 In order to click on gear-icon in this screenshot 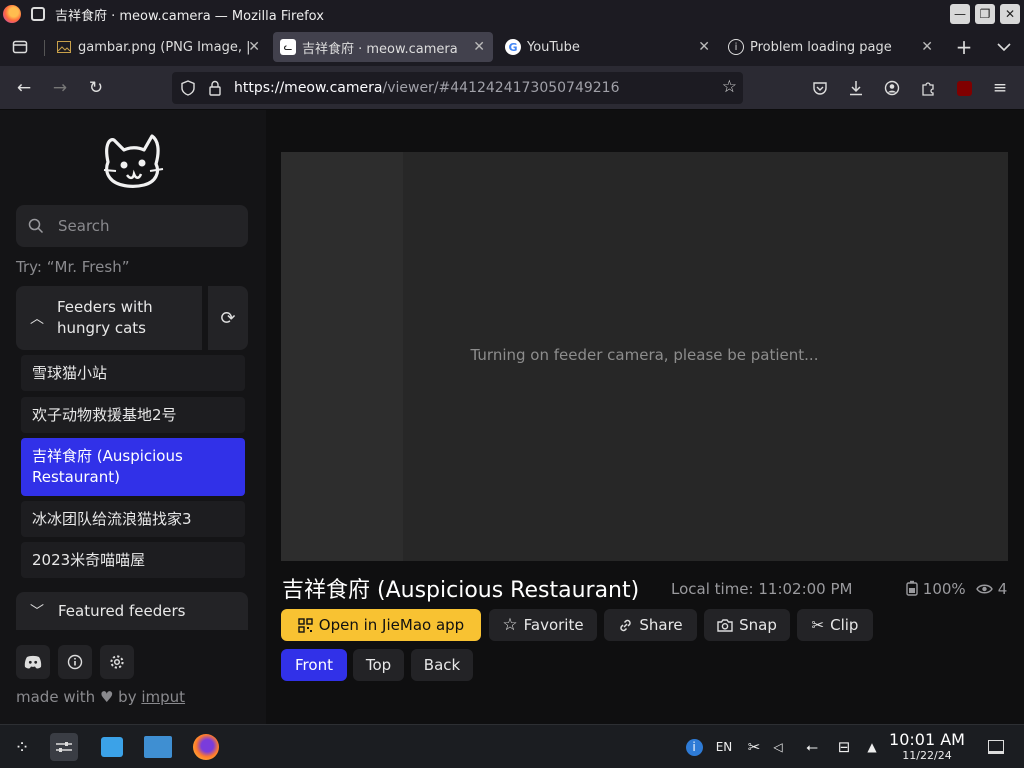, I will do `click(117, 662)`.